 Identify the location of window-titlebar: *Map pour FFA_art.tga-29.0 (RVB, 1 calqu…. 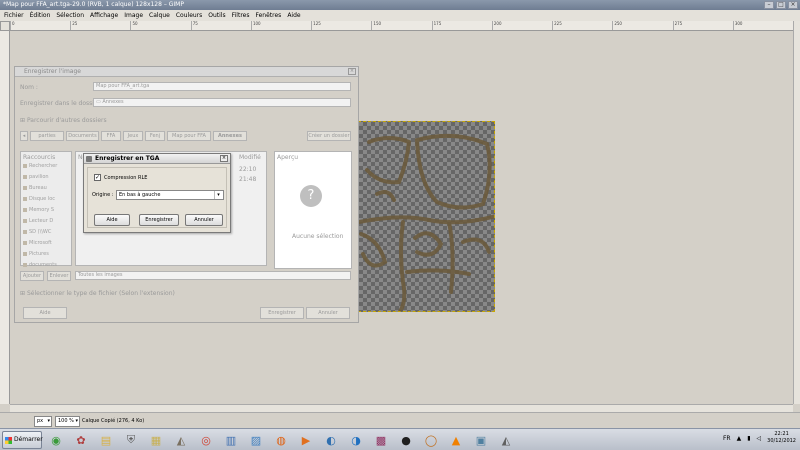
(400, 5).